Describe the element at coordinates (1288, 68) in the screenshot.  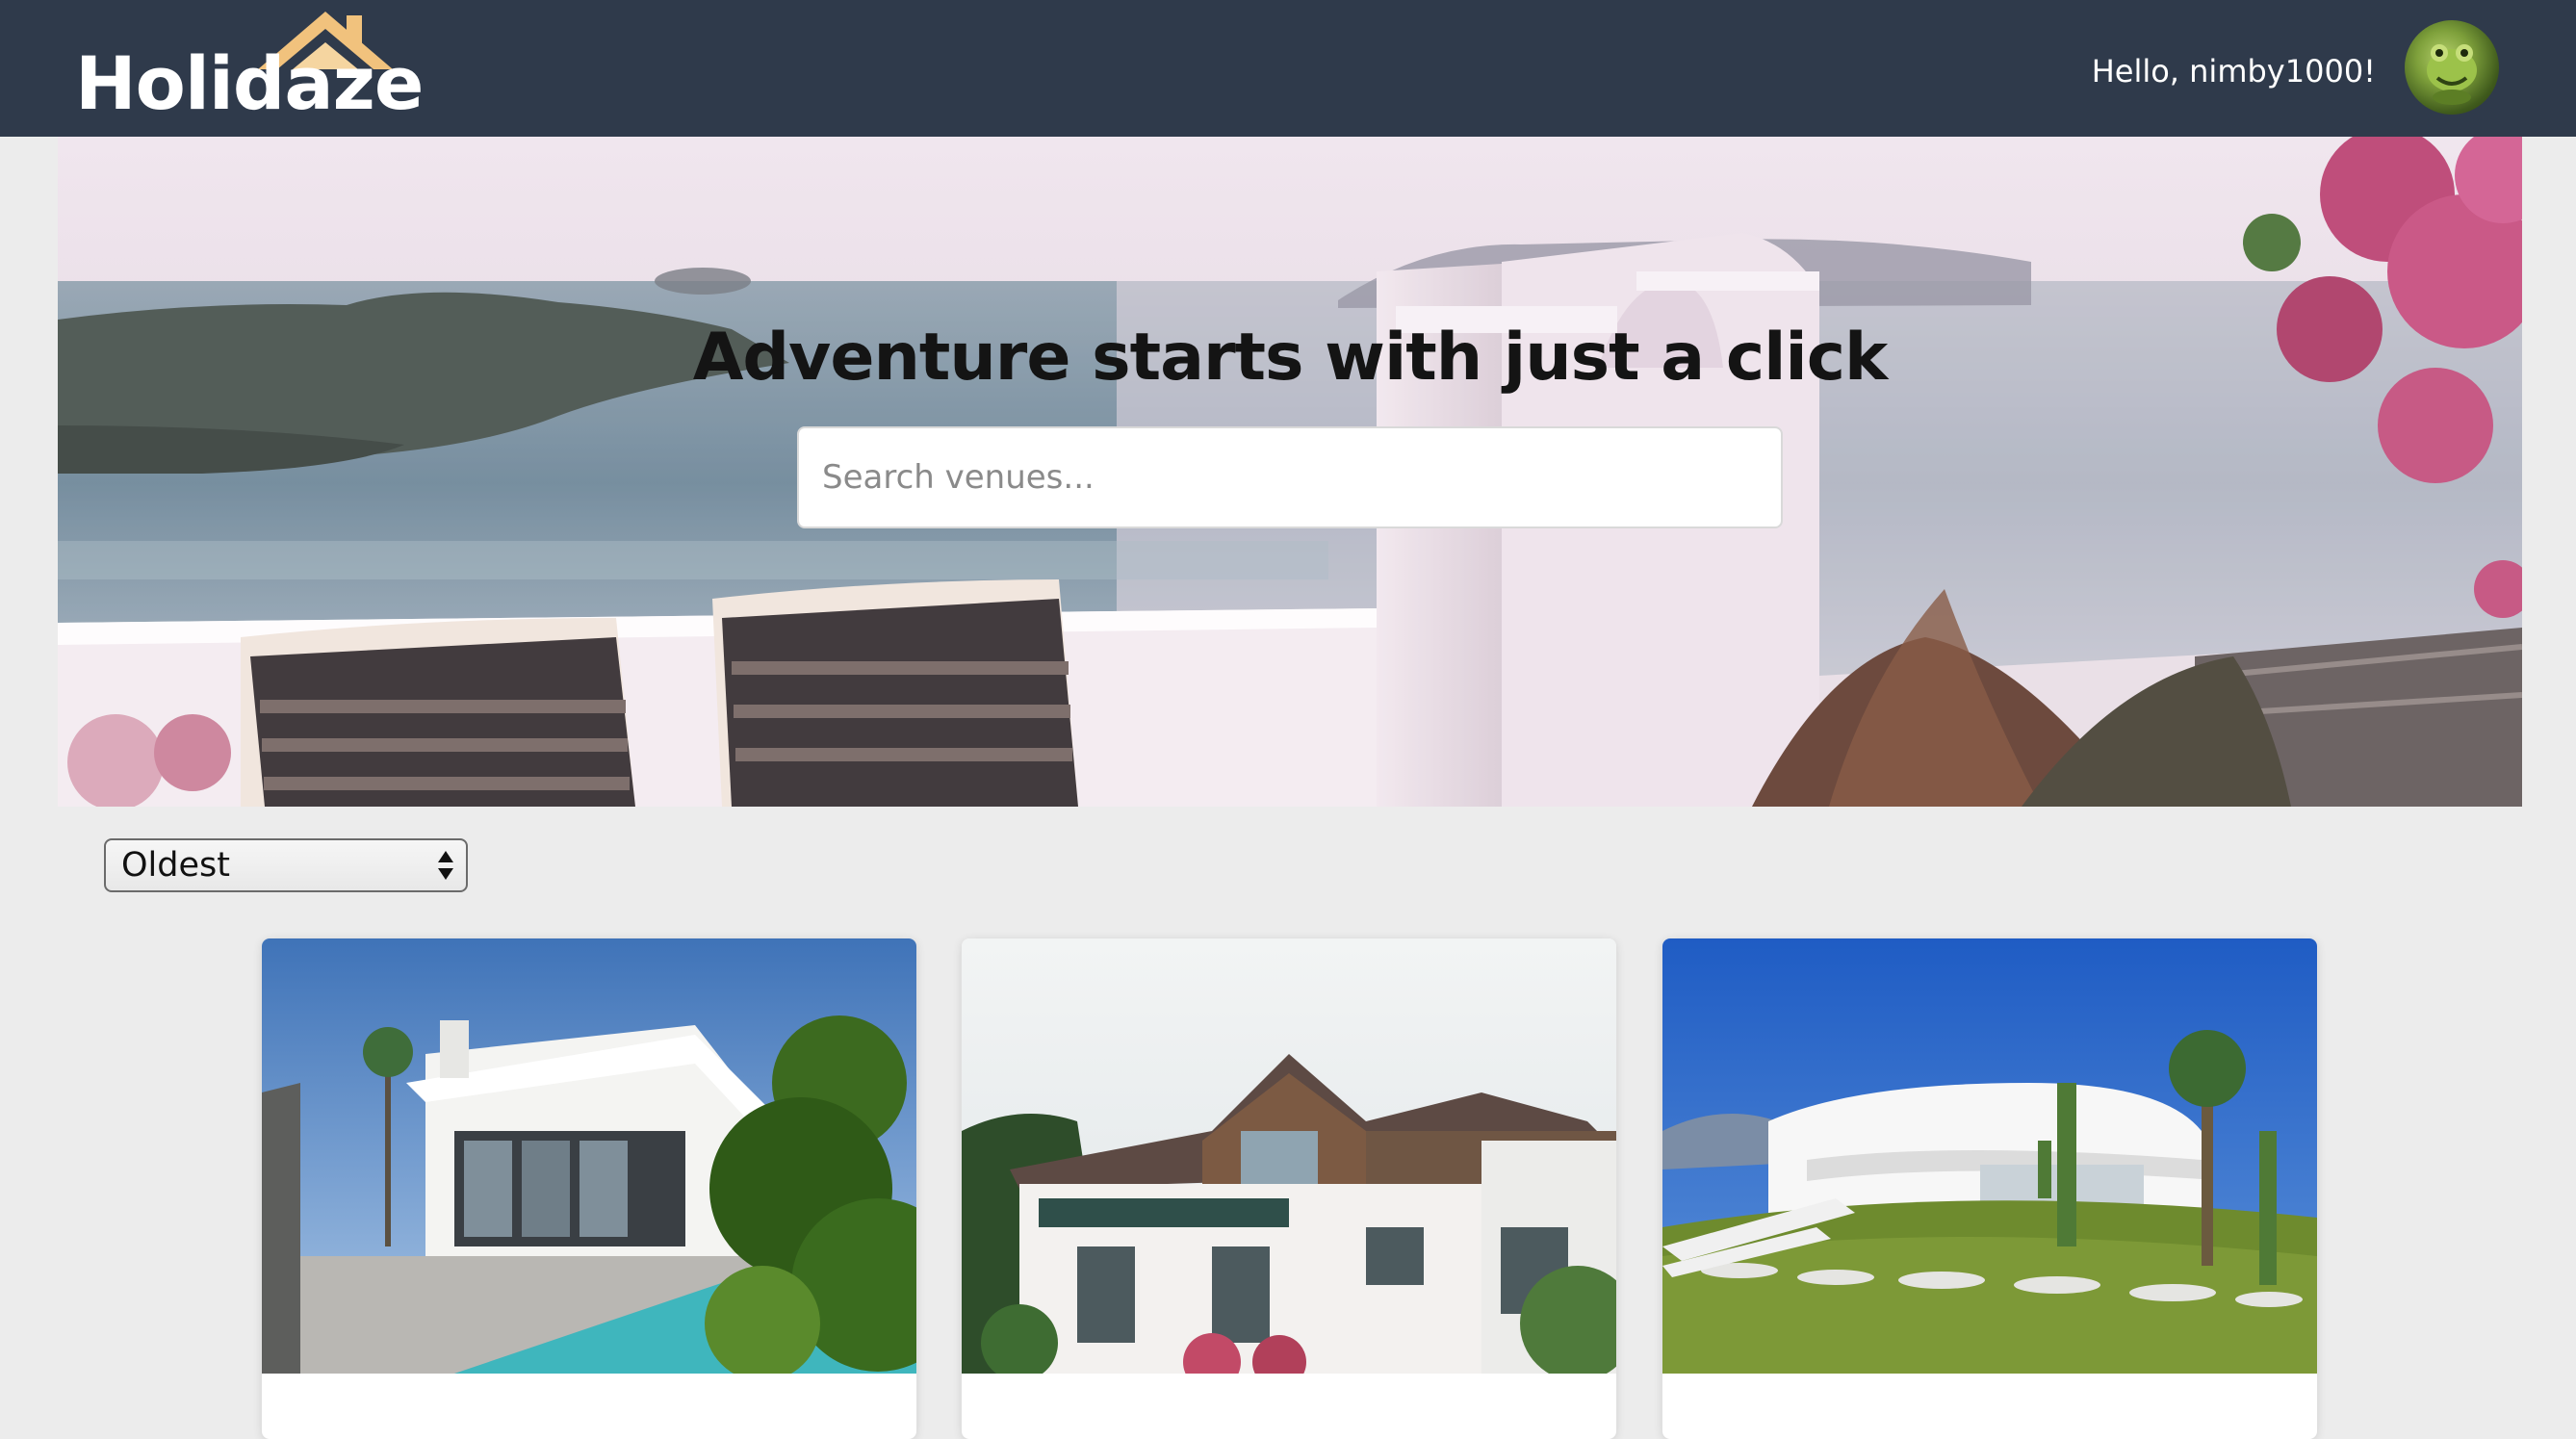
I see `site-header: Holidaze Hello, nimby1000!` at that location.